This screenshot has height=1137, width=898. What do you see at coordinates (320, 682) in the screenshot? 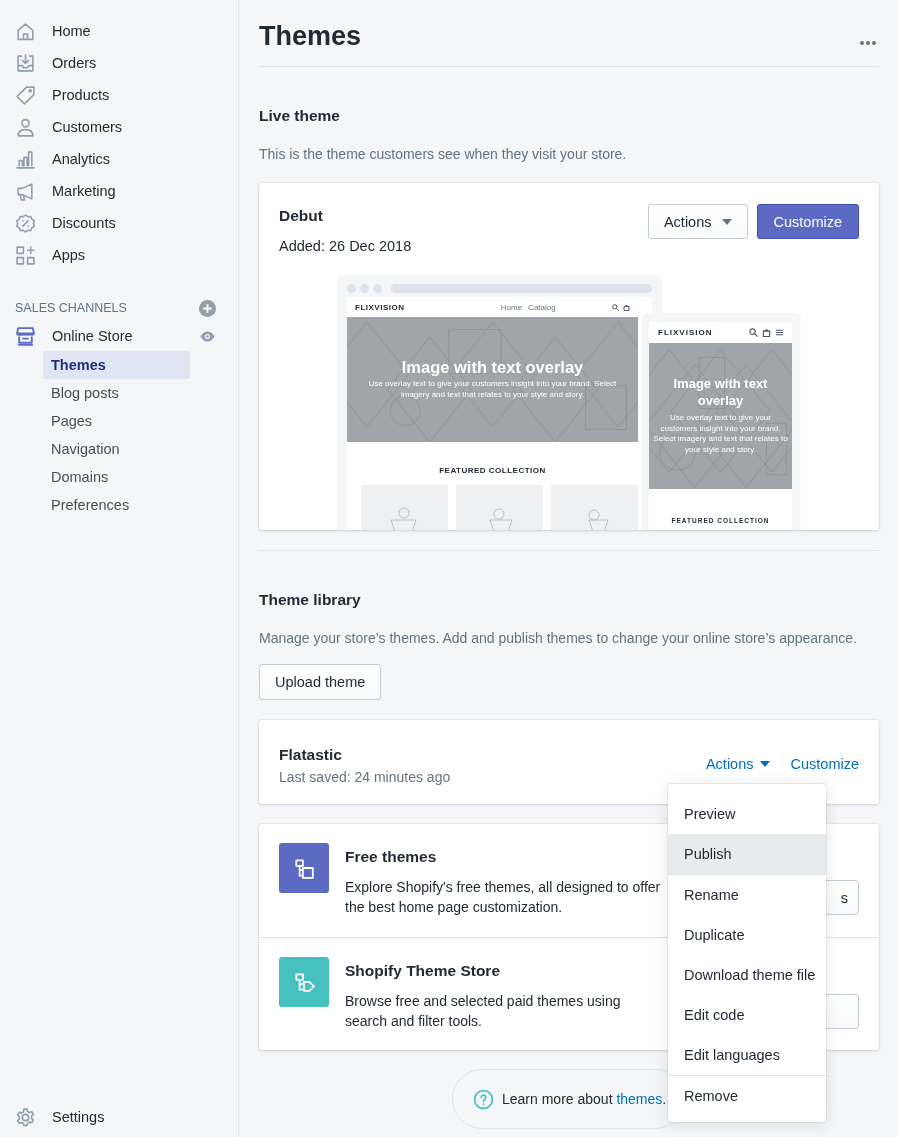
I see `upload-button: Upload theme` at bounding box center [320, 682].